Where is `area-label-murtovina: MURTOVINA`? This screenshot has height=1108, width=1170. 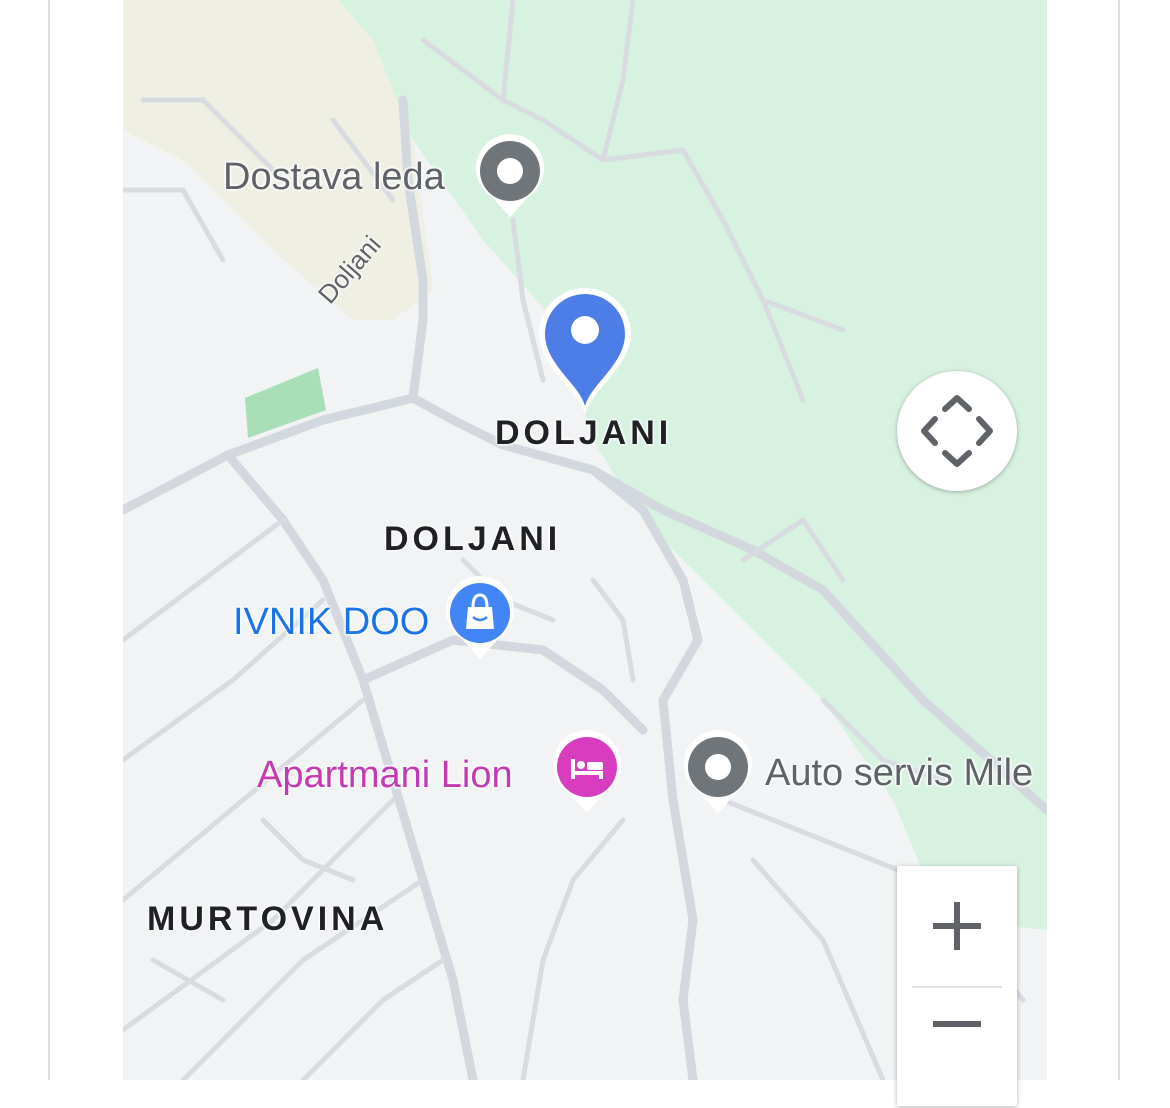 area-label-murtovina: MURTOVINA is located at coordinates (268, 919).